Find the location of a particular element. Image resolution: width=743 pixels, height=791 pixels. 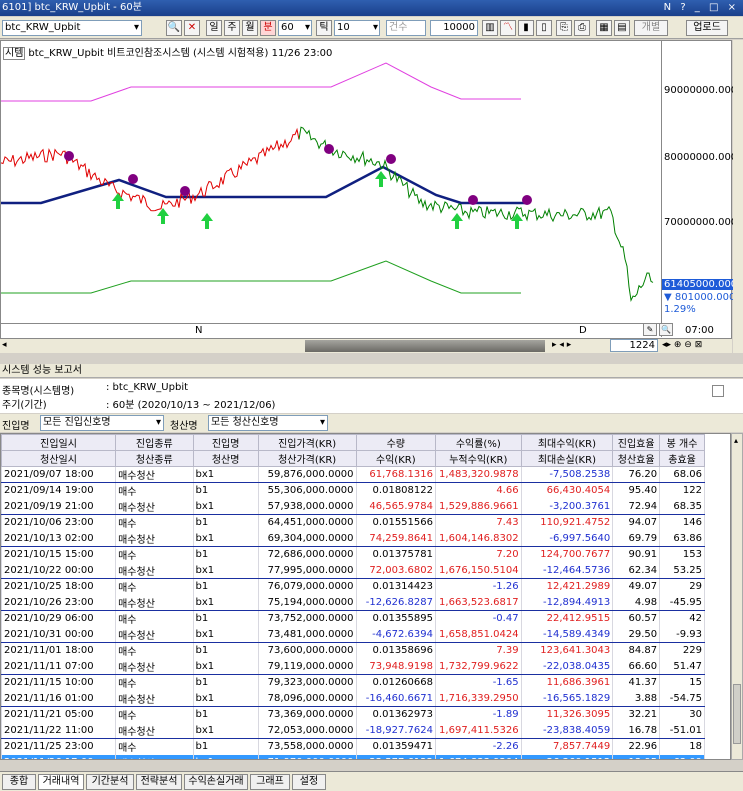

chart-scrollbar: ◂ ▸ ◂ ▸ 1224 ◂▸ ⊕ ⊖ ⊠ is located at coordinates (366, 345).